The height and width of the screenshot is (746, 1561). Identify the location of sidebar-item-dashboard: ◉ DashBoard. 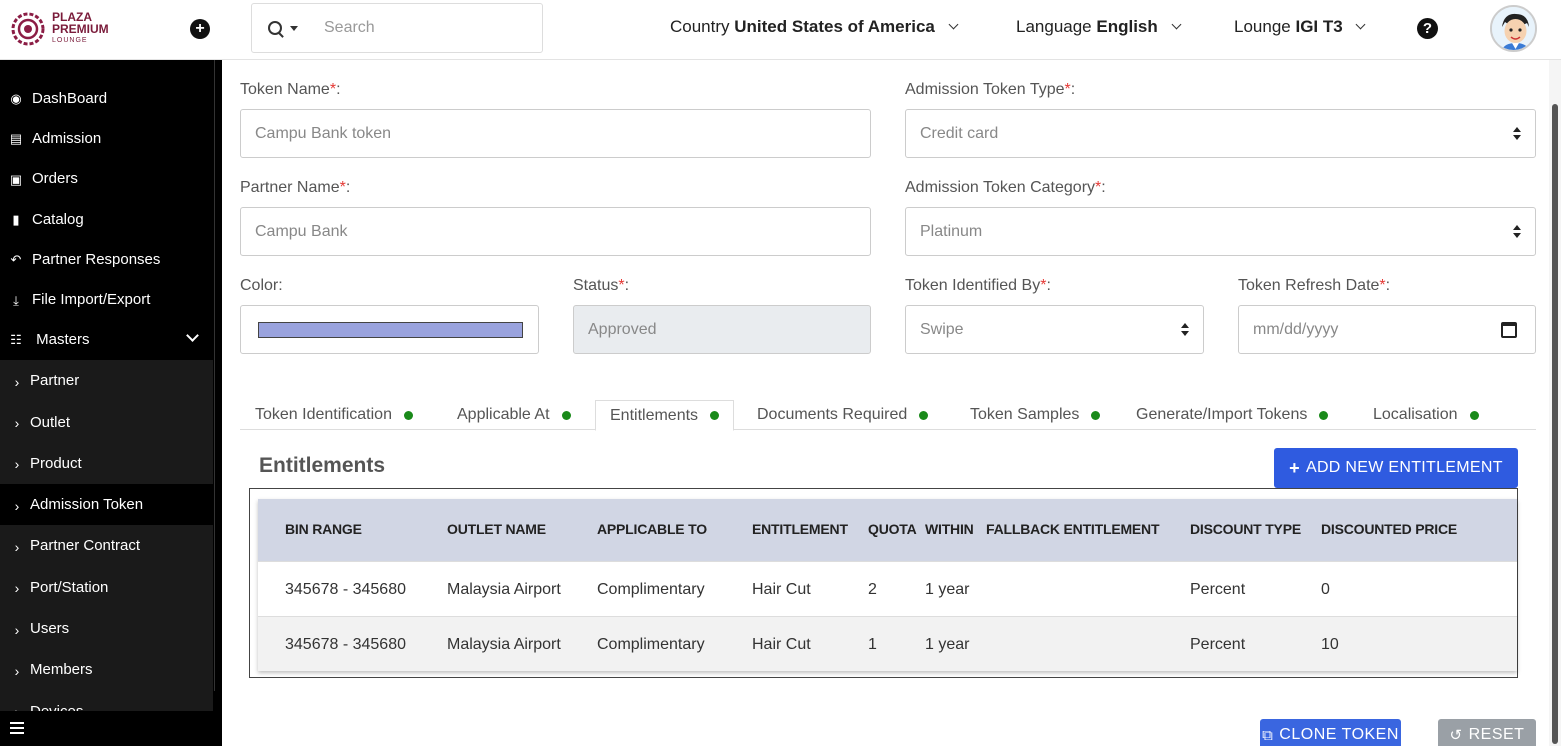
(106, 98).